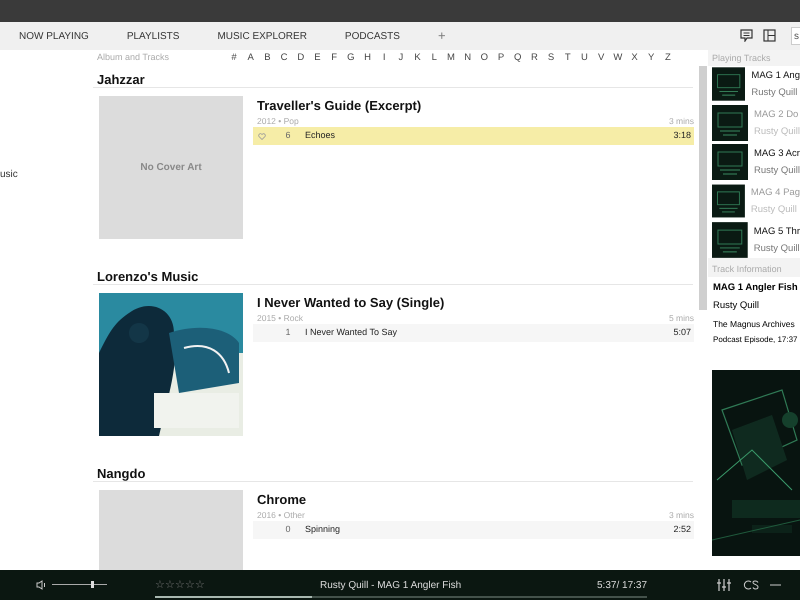 The width and height of the screenshot is (800, 600). I want to click on index-letter: O, so click(484, 58).